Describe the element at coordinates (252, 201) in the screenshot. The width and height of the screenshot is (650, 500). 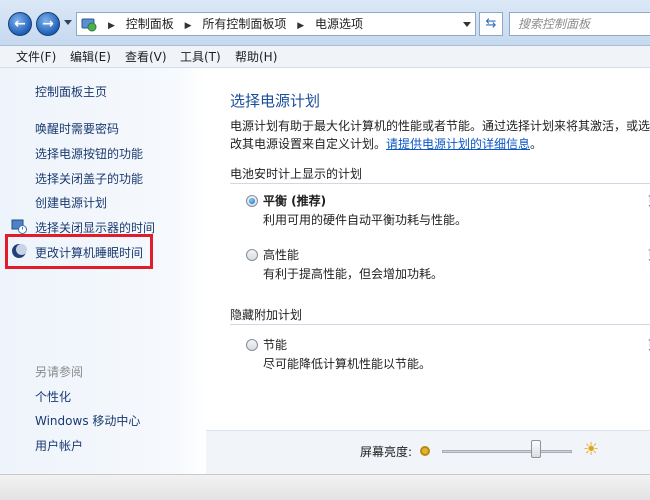
I see `plan-balanced-radio` at that location.